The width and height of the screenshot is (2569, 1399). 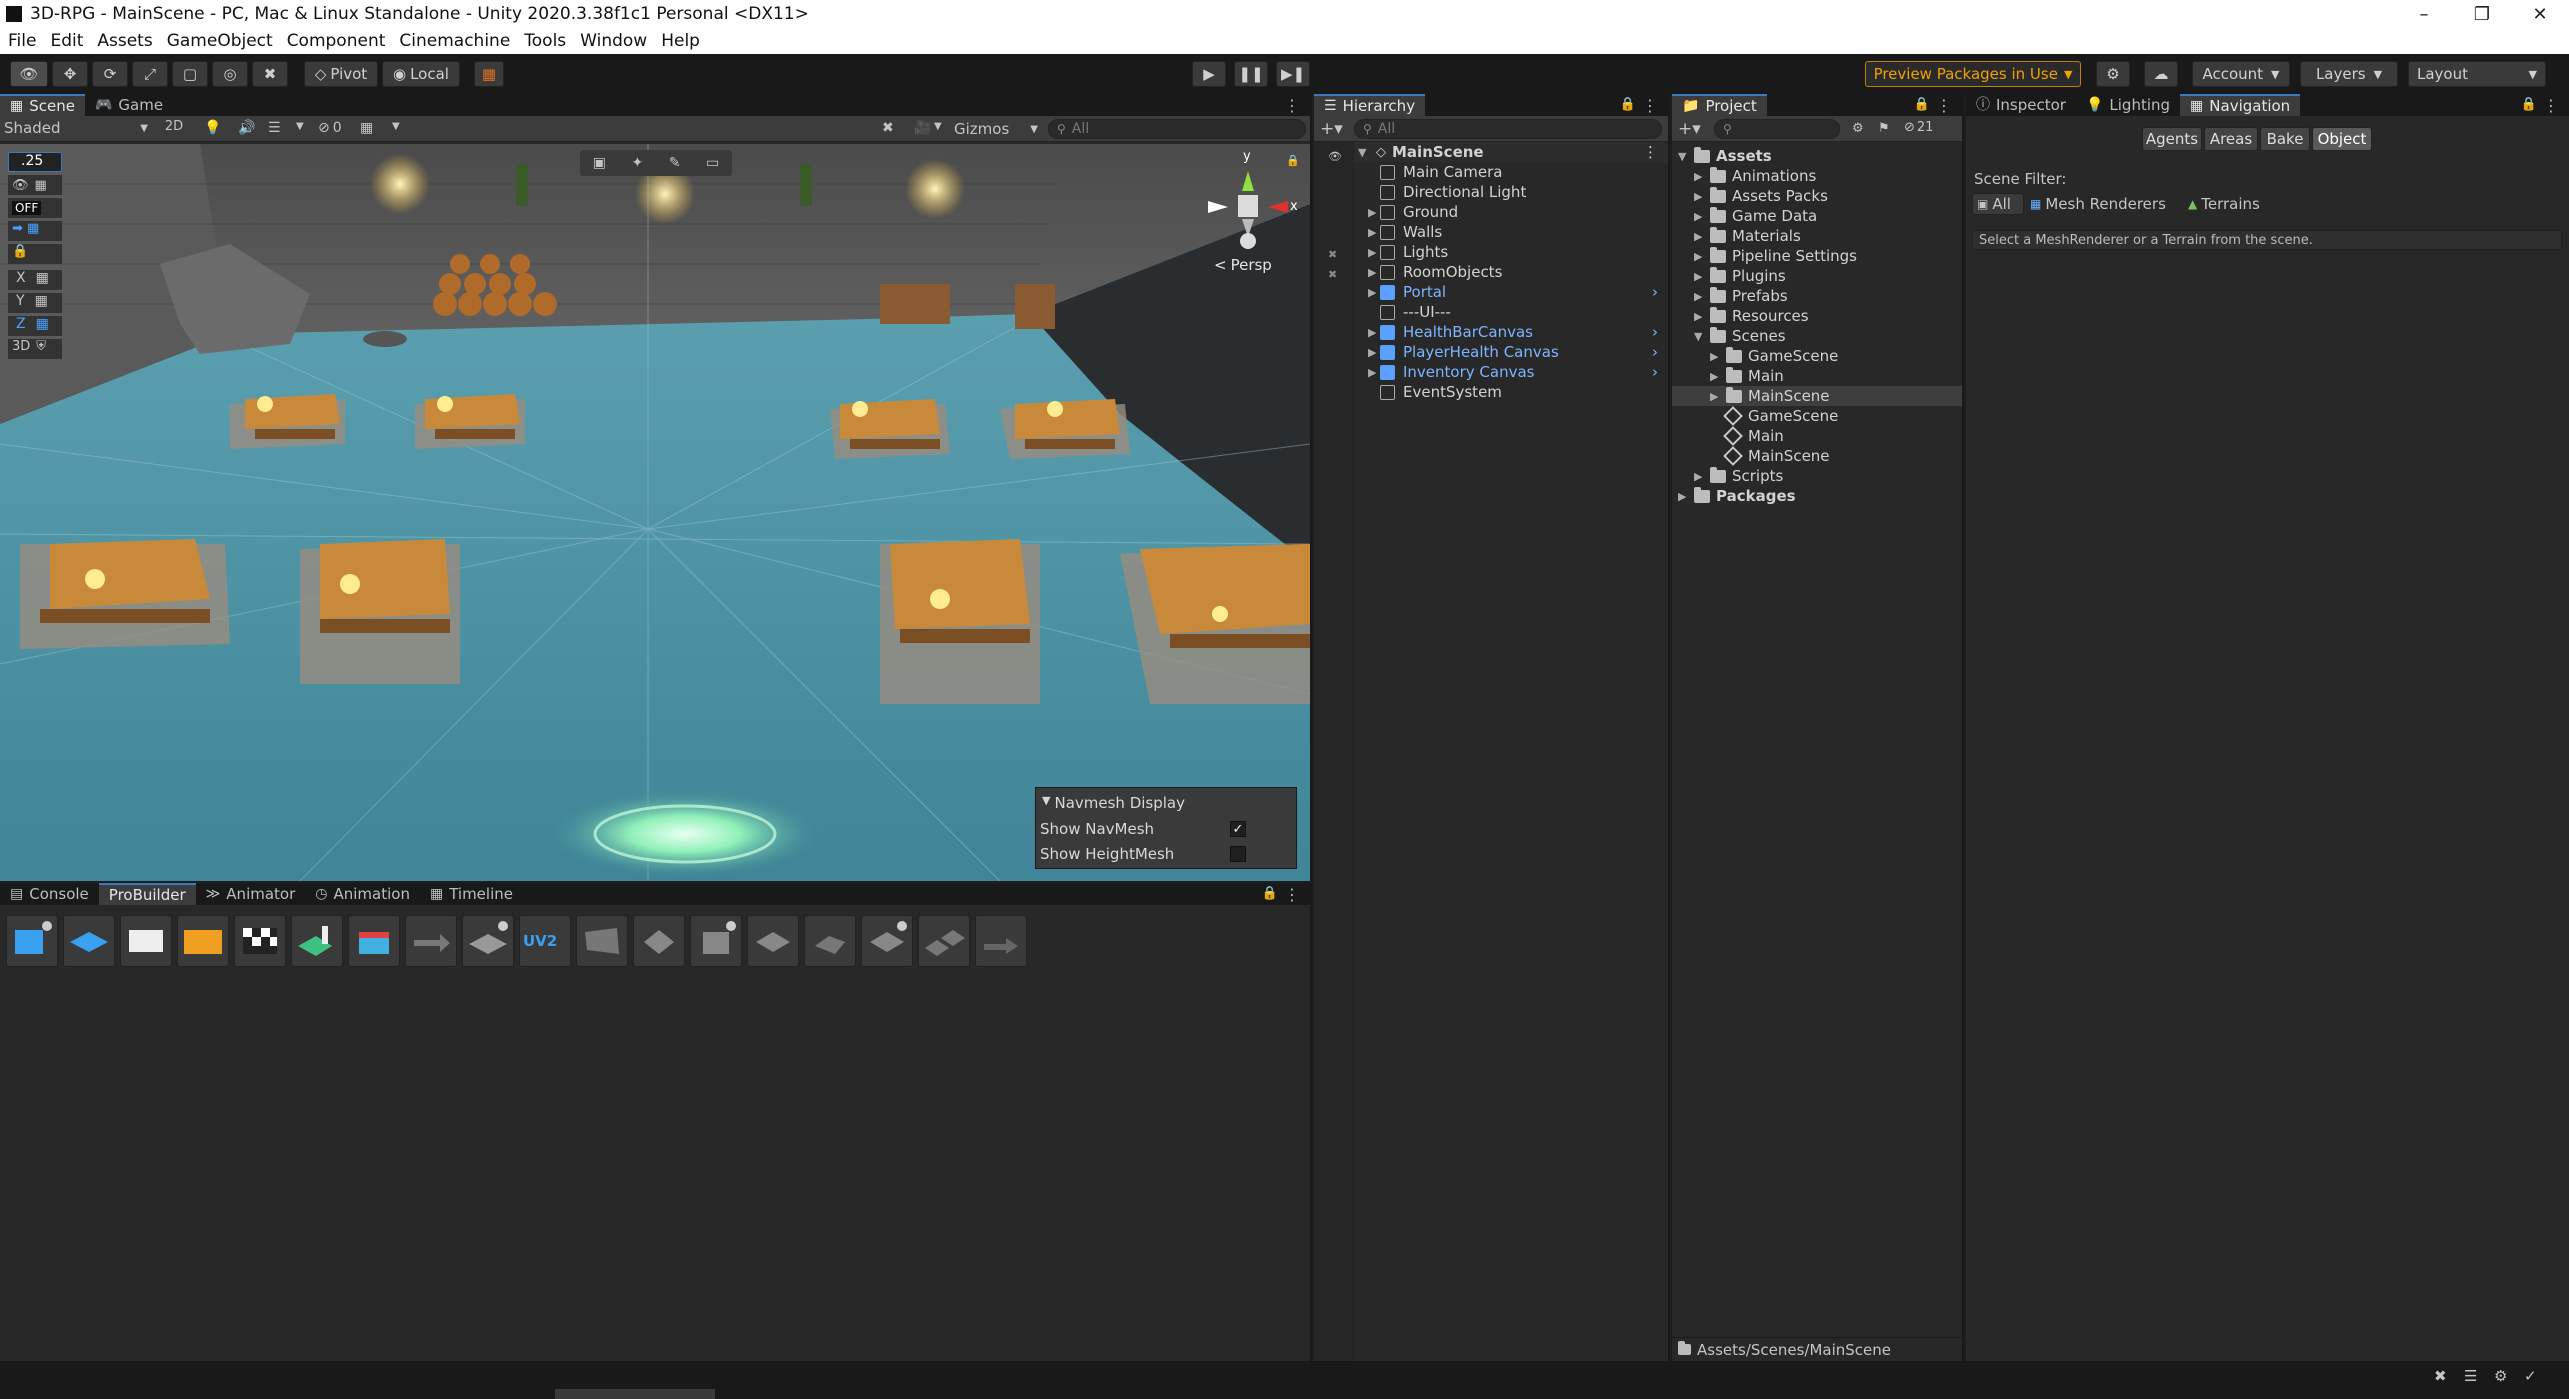 I want to click on scene-search-input: ⚲ All, so click(x=1177, y=129).